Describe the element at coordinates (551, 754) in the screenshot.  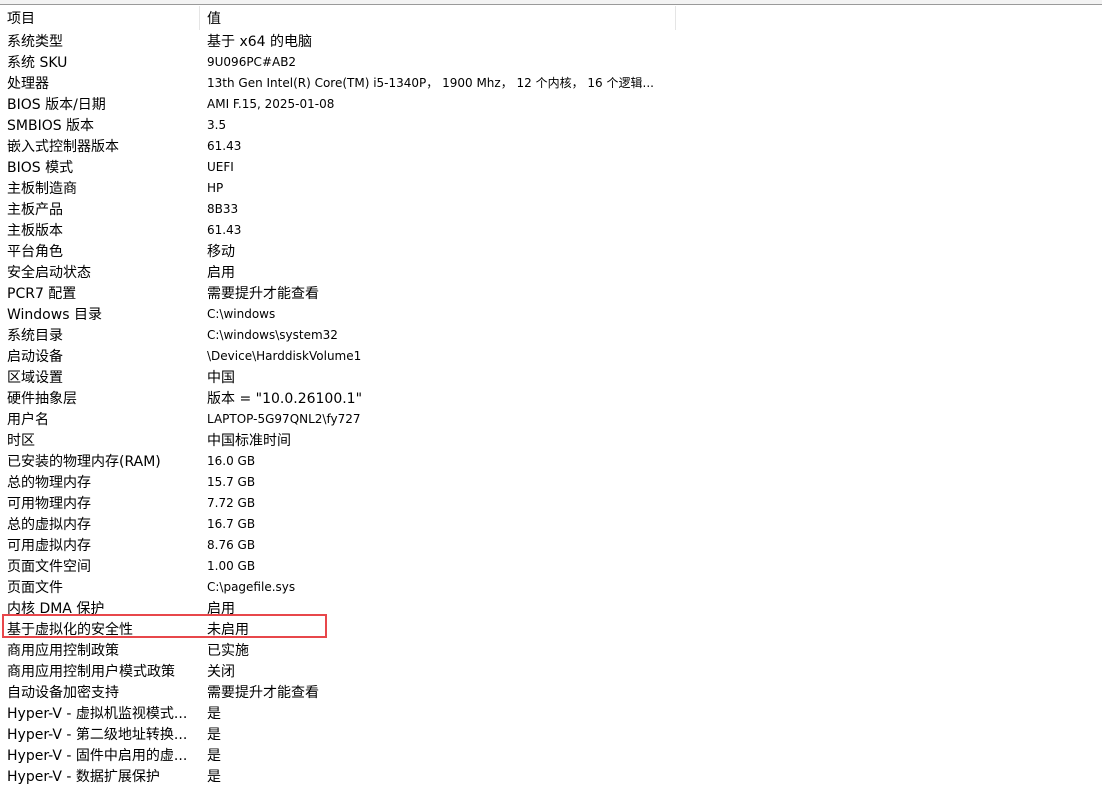
I see `table-row: Hyper-V - 固件中启用的虚... 是` at that location.